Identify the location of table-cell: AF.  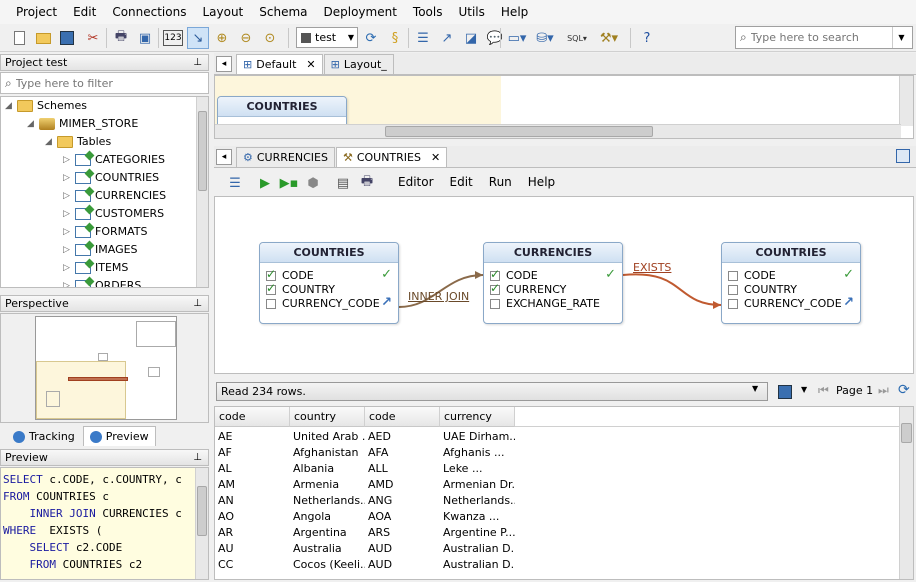
(252, 453).